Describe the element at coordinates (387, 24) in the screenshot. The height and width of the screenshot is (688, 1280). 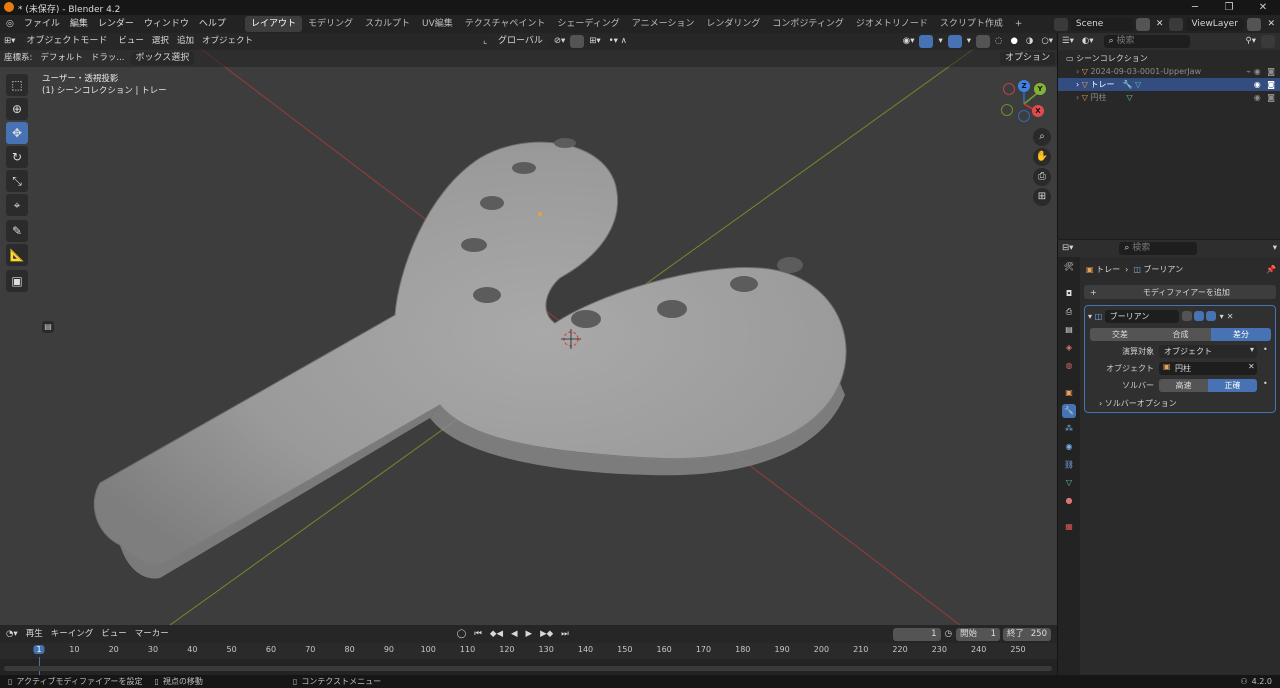
I see `workspace-tab-sculpt: スカルプト` at that location.